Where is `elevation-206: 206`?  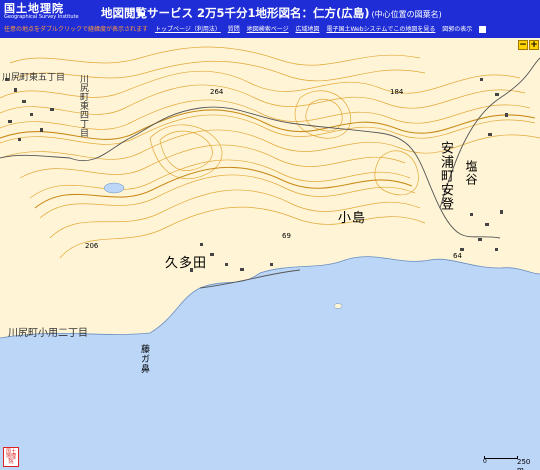
elevation-206: 206 is located at coordinates (92, 246).